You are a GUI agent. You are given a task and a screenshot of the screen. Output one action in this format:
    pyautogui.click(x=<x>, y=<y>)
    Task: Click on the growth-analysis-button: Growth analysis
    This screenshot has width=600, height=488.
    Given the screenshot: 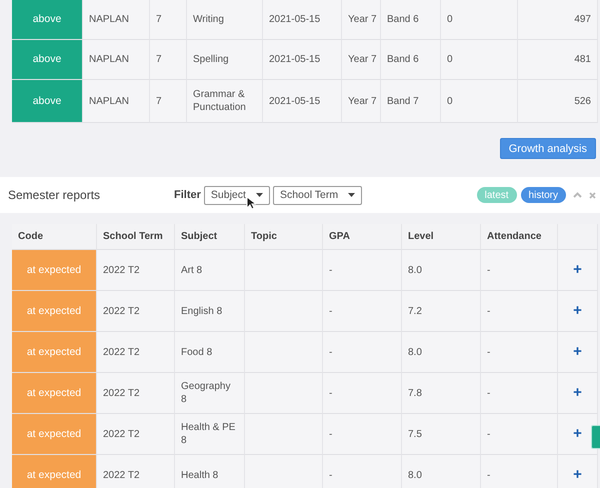 What is the action you would take?
    pyautogui.click(x=548, y=148)
    